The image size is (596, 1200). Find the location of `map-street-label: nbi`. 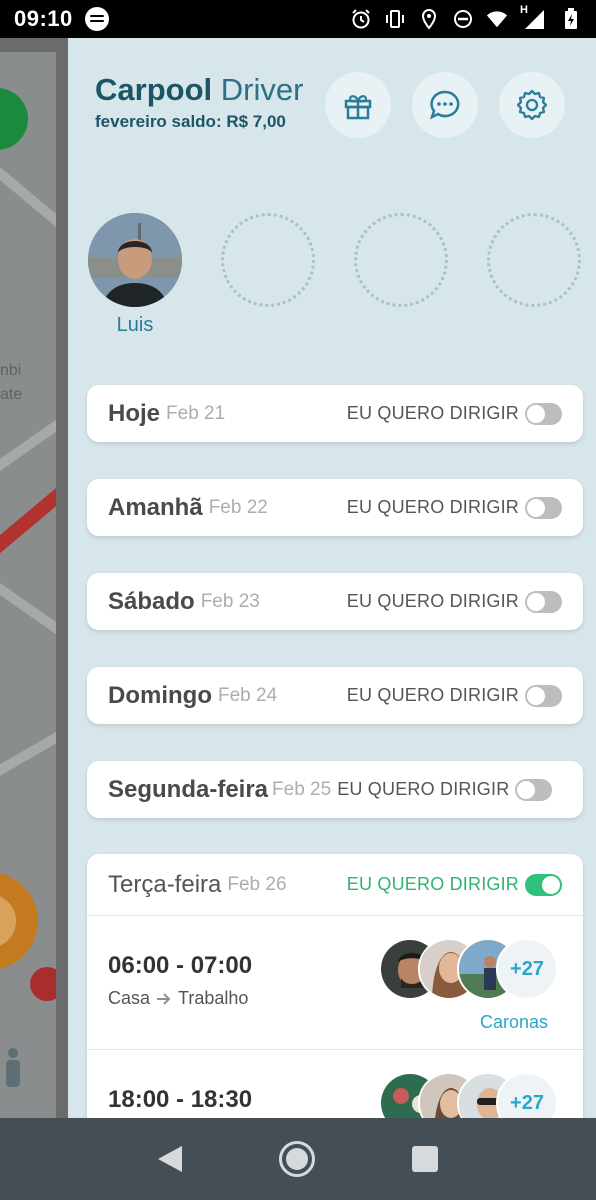

map-street-label: nbi is located at coordinates (11, 370).